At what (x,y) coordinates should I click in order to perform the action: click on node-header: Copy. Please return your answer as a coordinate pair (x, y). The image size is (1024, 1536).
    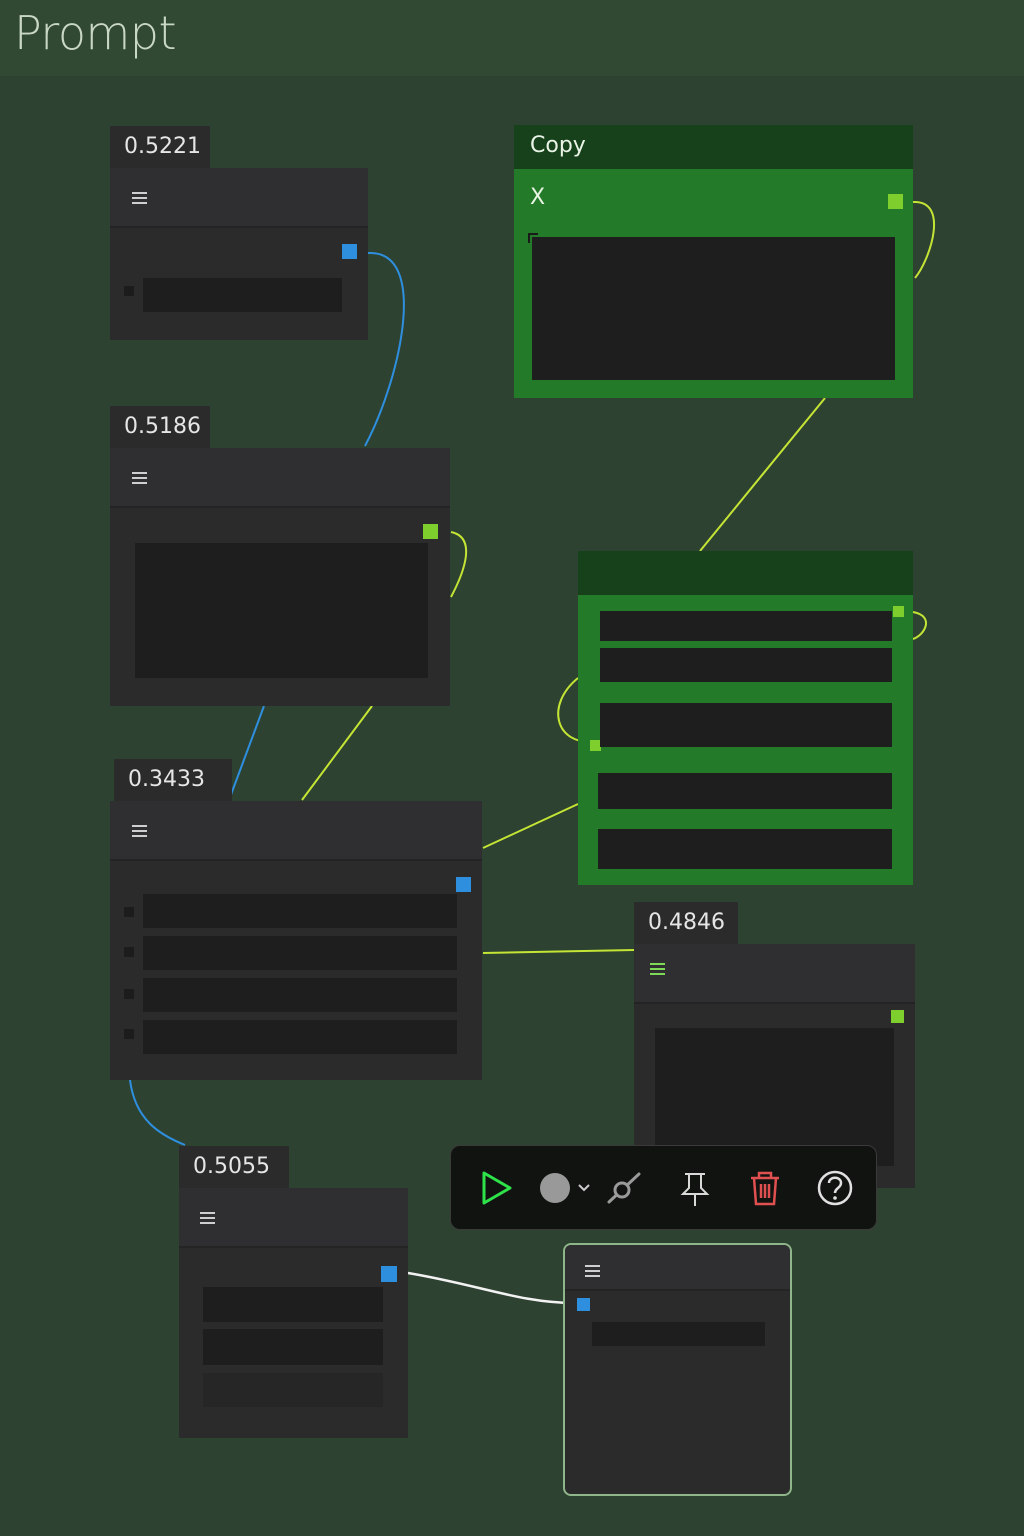
    Looking at the image, I should click on (713, 147).